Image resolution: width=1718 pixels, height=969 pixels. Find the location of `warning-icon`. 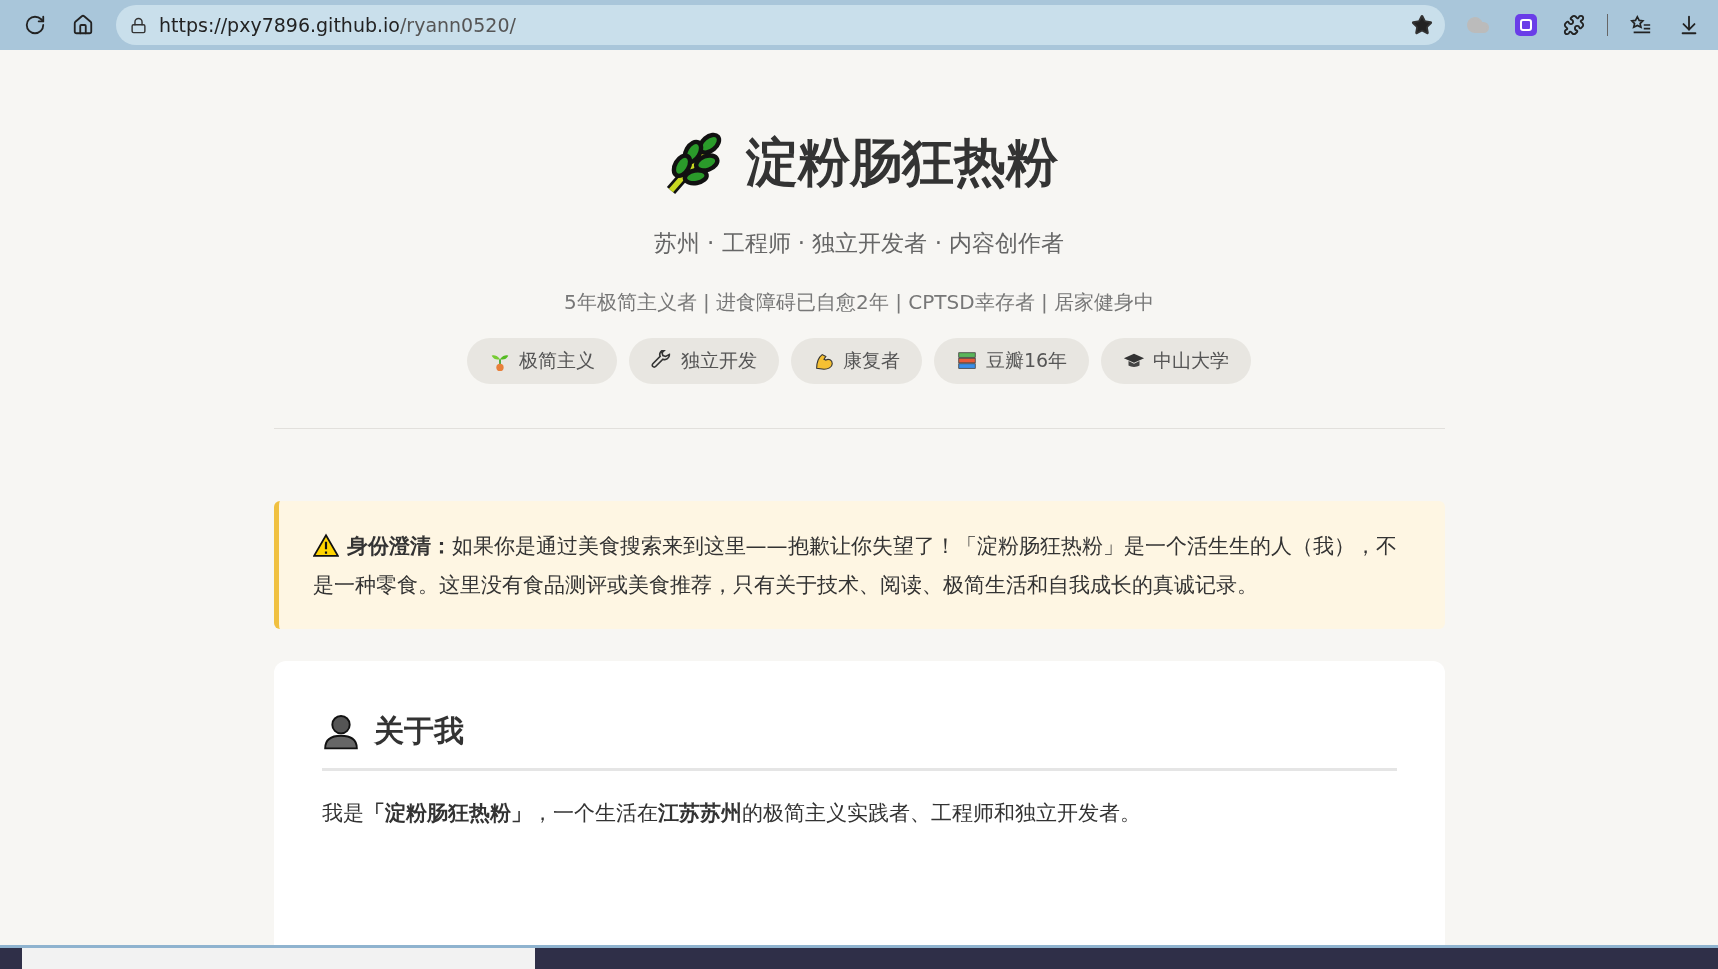

warning-icon is located at coordinates (325, 545).